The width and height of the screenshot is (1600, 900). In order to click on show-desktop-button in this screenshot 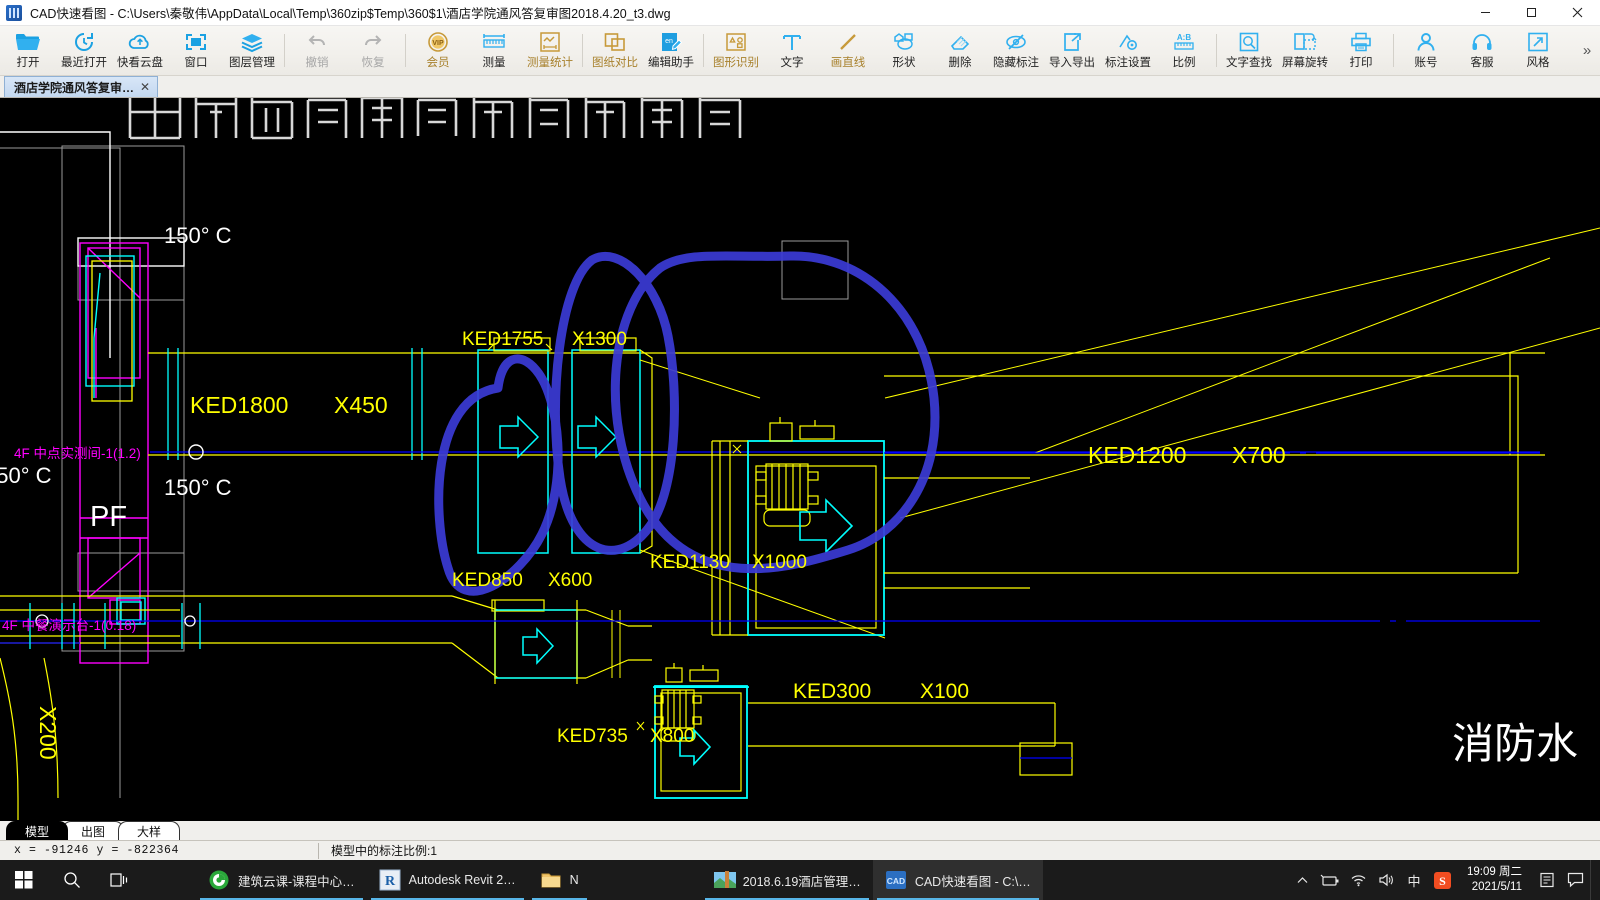, I will do `click(1595, 880)`.